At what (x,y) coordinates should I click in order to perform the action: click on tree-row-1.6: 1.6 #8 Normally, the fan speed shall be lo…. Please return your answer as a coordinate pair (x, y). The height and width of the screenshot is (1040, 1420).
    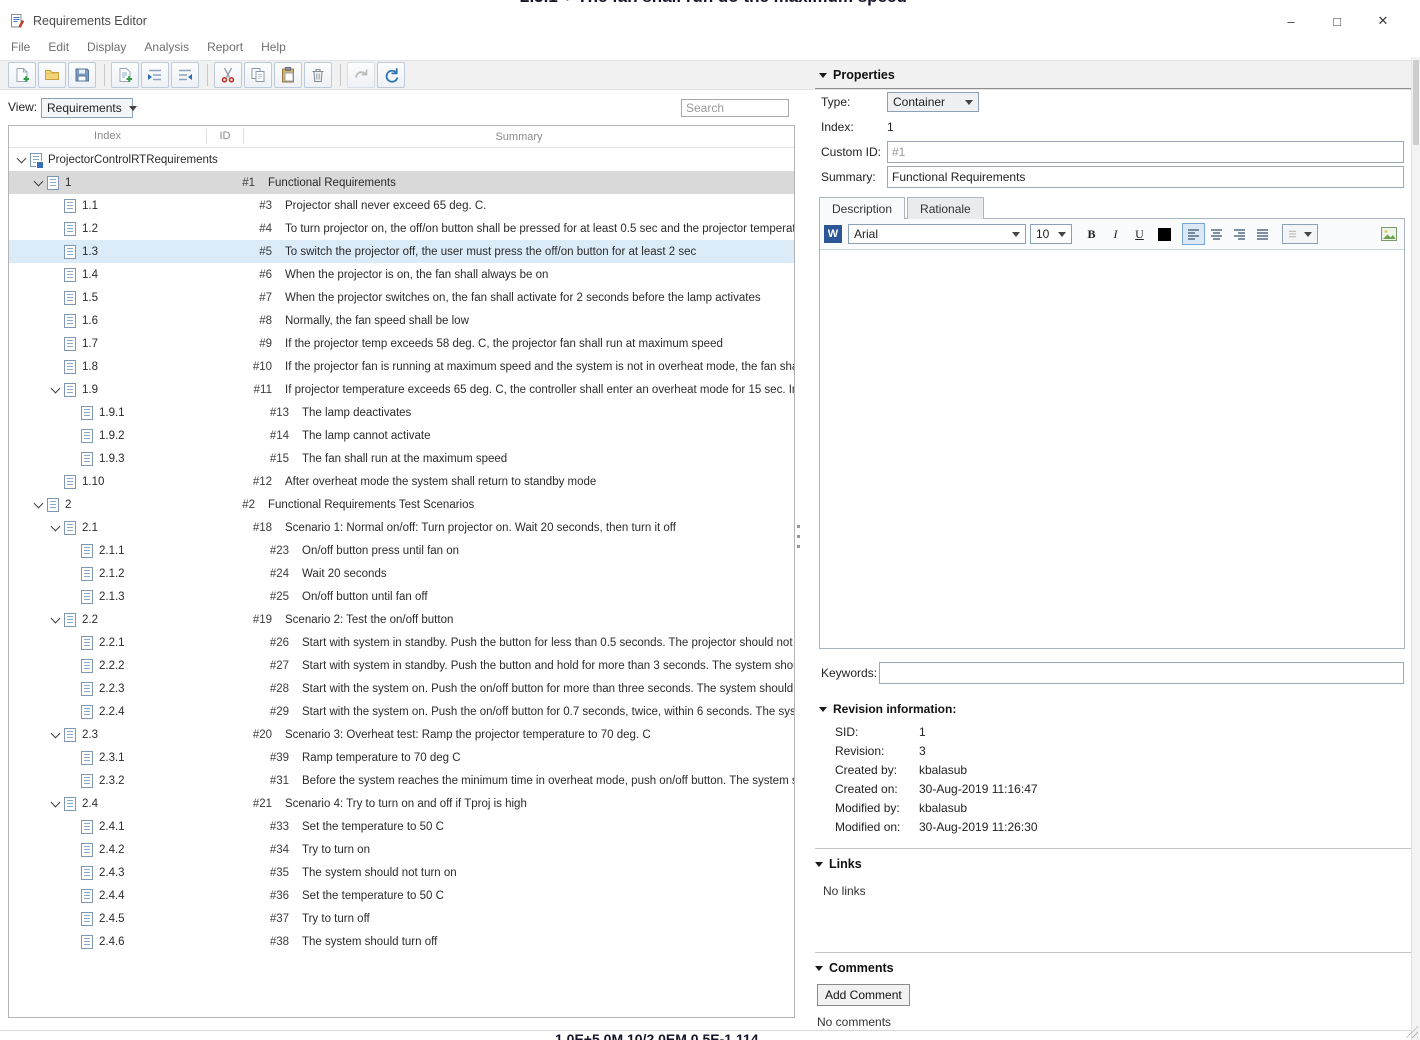
    Looking at the image, I should click on (401, 320).